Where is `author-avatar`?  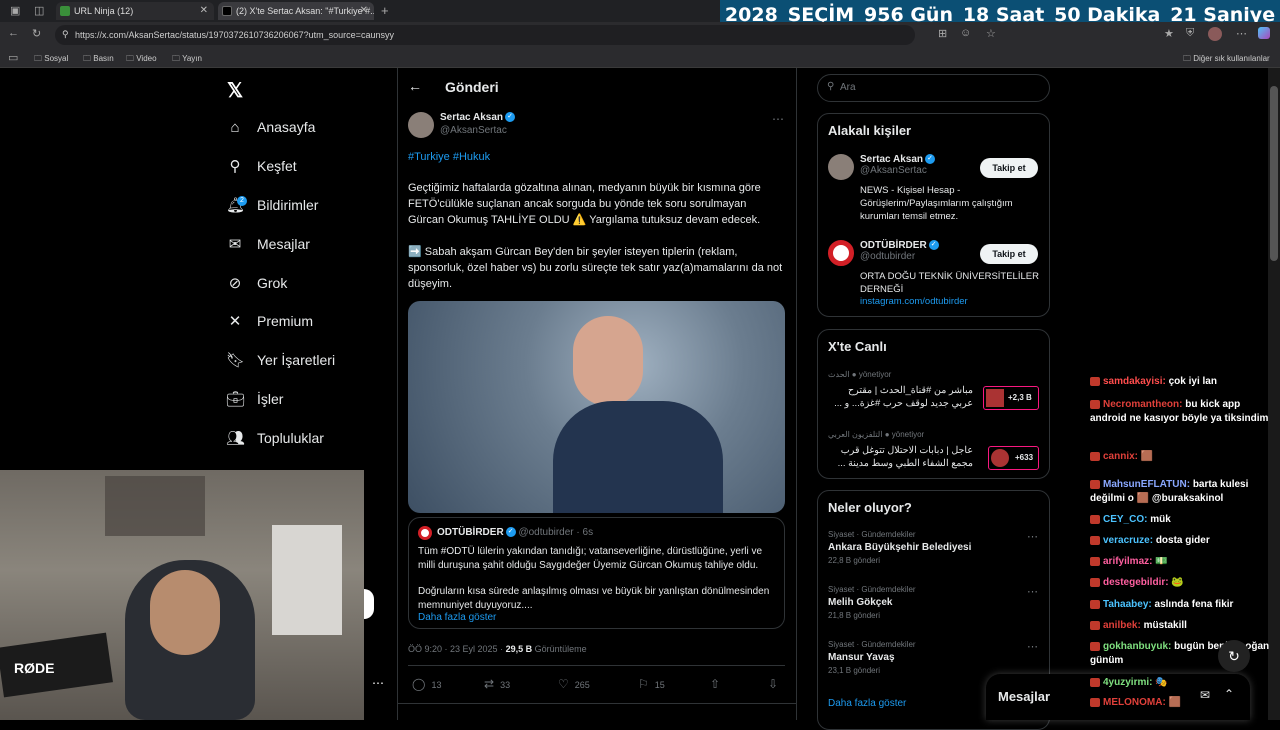
author-avatar is located at coordinates (421, 125).